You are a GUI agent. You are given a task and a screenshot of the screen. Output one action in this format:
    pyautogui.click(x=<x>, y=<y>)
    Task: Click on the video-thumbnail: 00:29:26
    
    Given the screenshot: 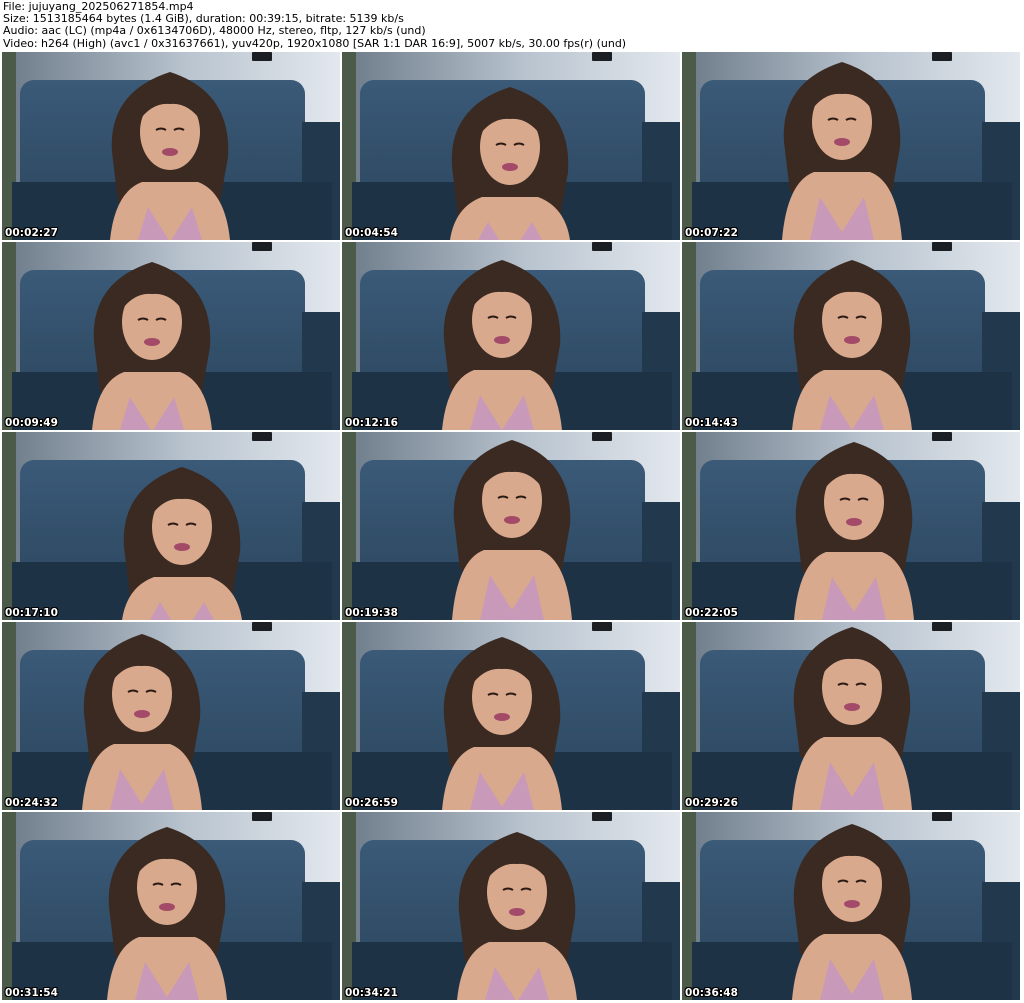 What is the action you would take?
    pyautogui.click(x=851, y=716)
    